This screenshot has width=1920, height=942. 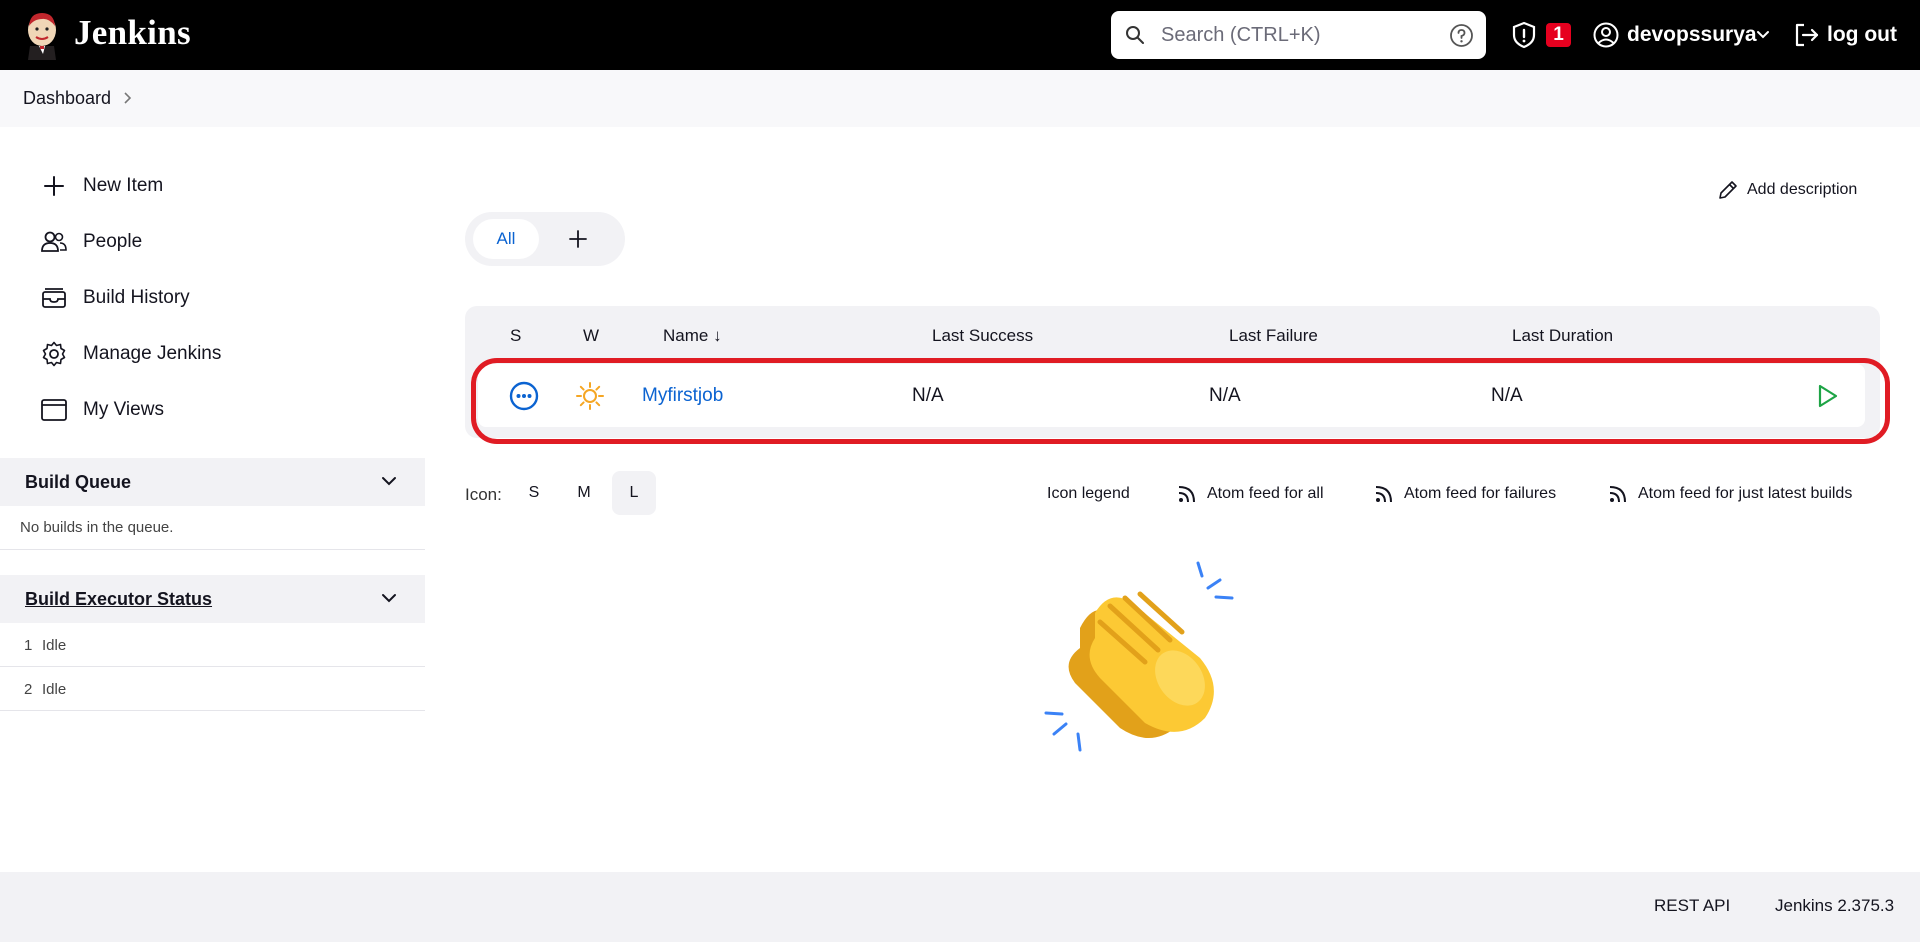 I want to click on build-history-icon, so click(x=54, y=298).